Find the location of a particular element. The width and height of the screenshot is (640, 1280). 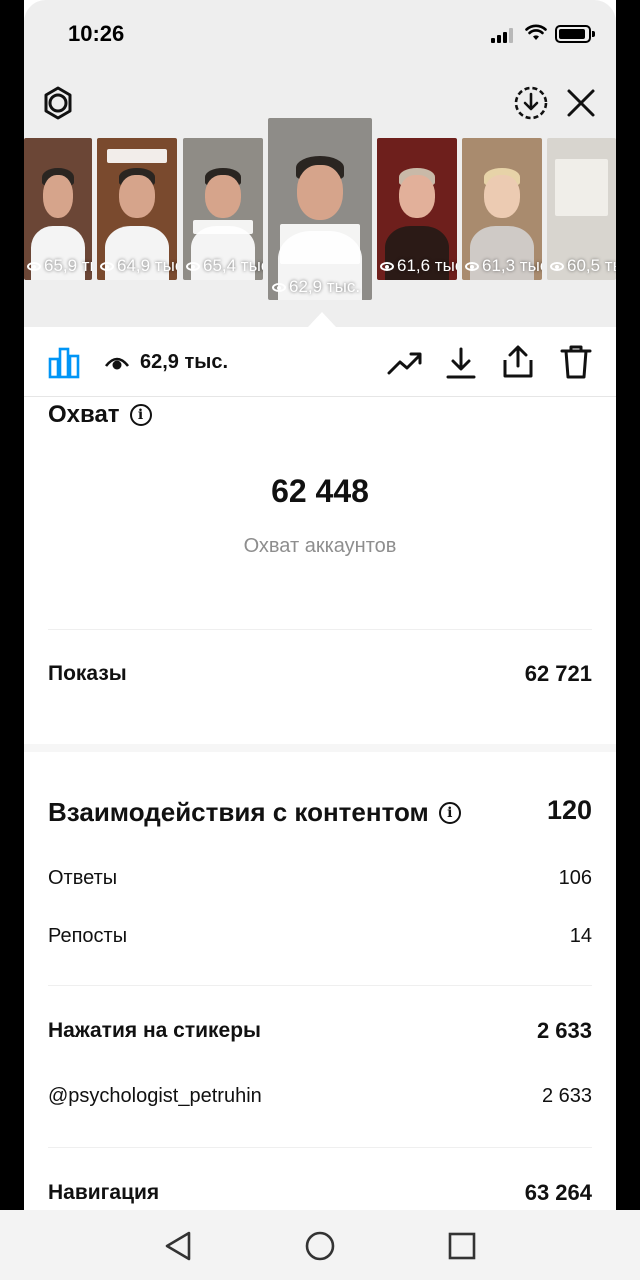

story-thumbnail: 61,3 тыс. is located at coordinates (502, 209).